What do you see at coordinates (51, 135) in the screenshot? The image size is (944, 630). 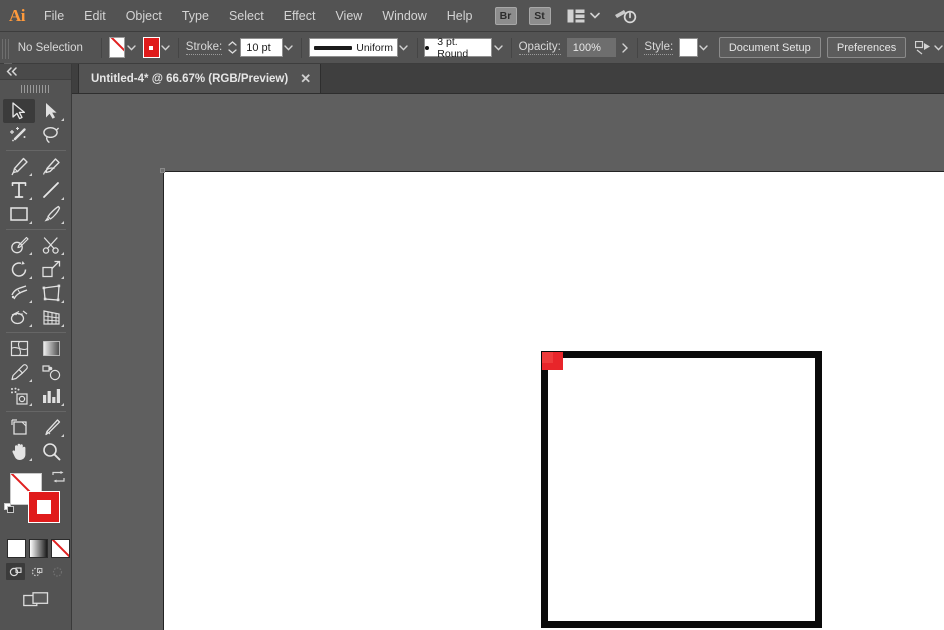 I see `lasso-tool` at bounding box center [51, 135].